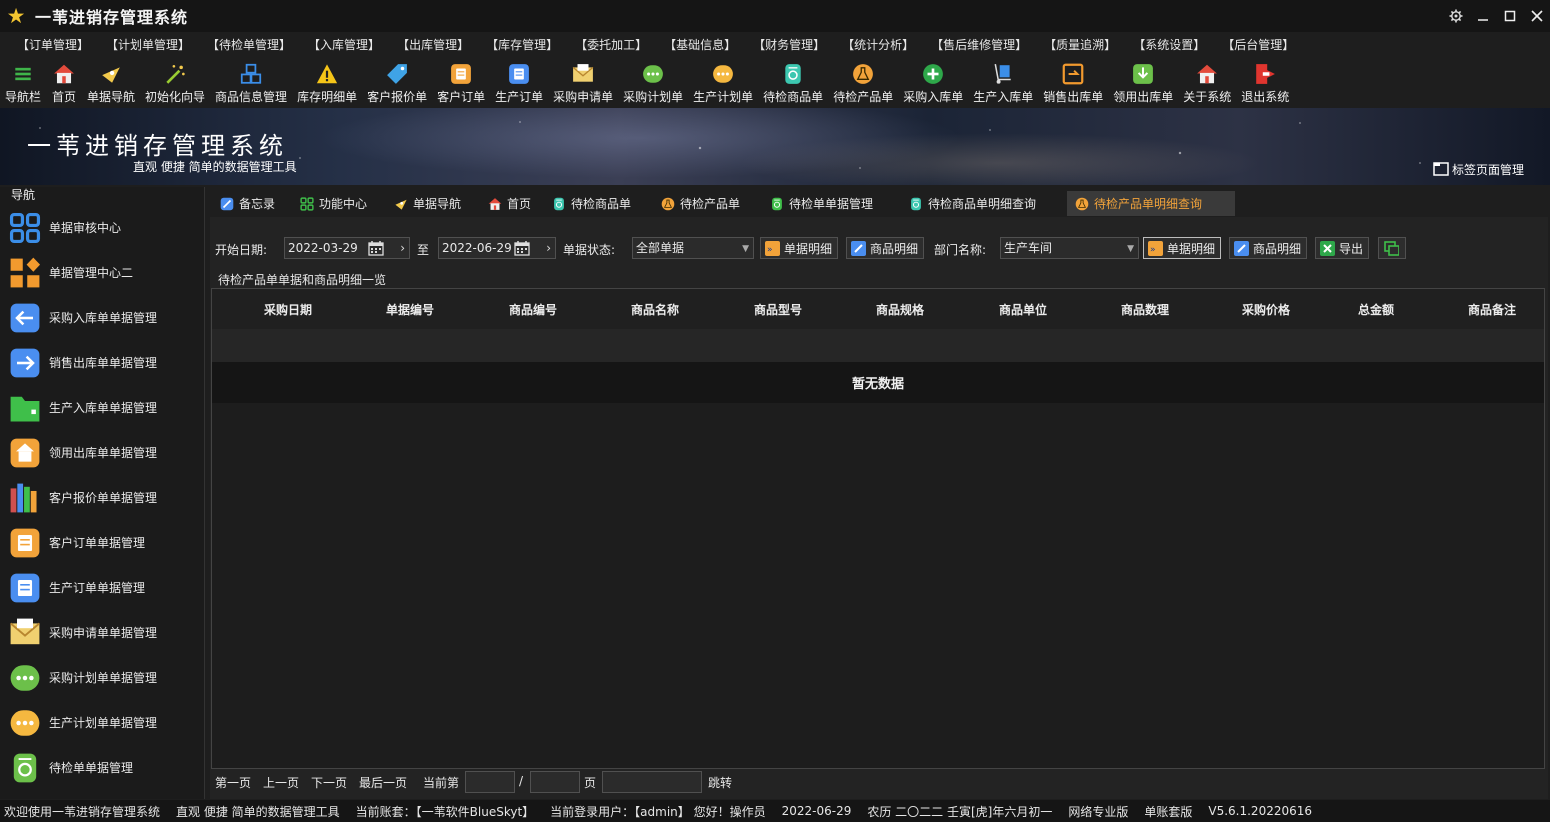 Image resolution: width=1550 pixels, height=822 pixels. What do you see at coordinates (979, 45) in the screenshot?
I see `menu-item-10: 【售后维修管理】` at bounding box center [979, 45].